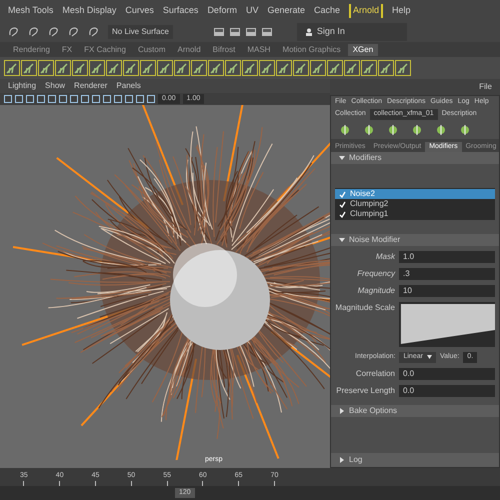  What do you see at coordinates (375, 291) in the screenshot?
I see `field-label: Magnitude` at bounding box center [375, 291].